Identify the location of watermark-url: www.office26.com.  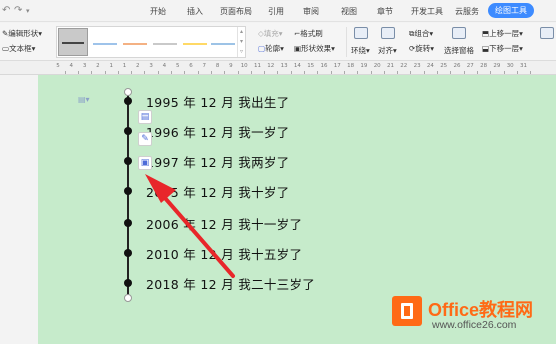
(474, 325).